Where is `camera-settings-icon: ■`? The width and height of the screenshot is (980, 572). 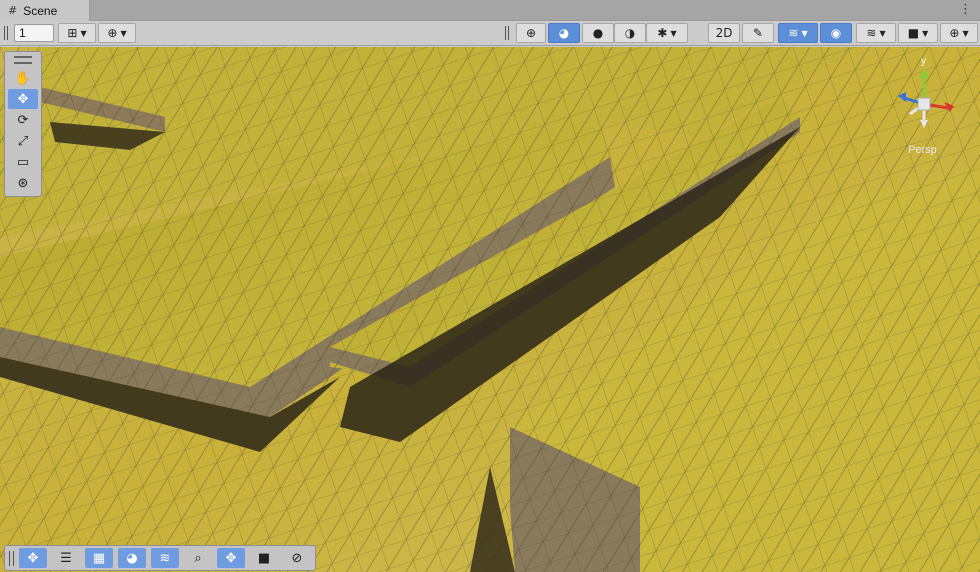
camera-settings-icon: ■ is located at coordinates (913, 33).